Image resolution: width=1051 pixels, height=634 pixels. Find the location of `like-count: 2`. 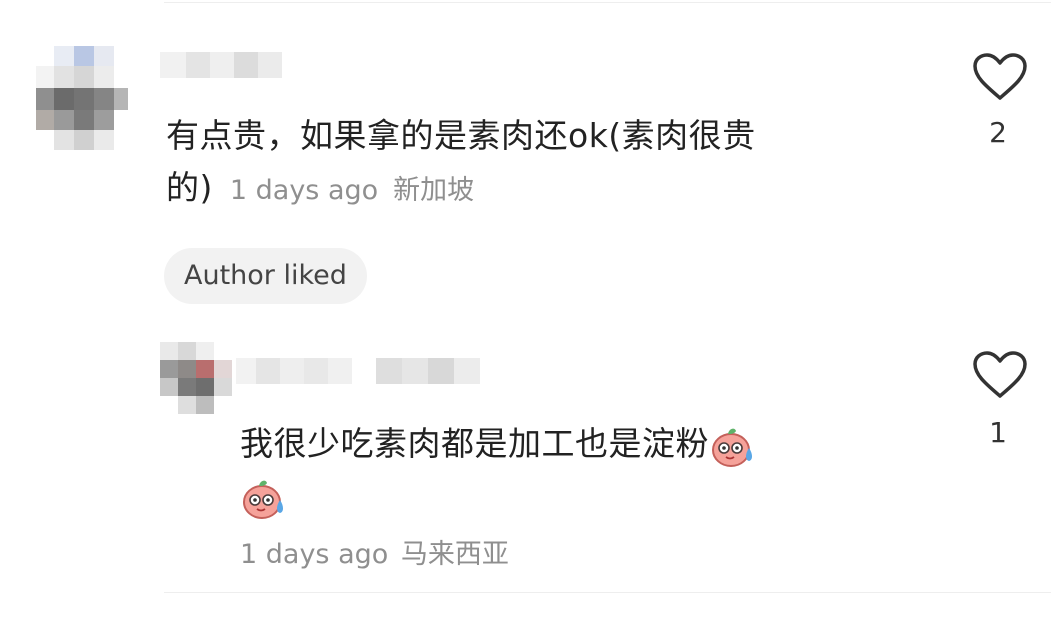

like-count: 2 is located at coordinates (998, 132).